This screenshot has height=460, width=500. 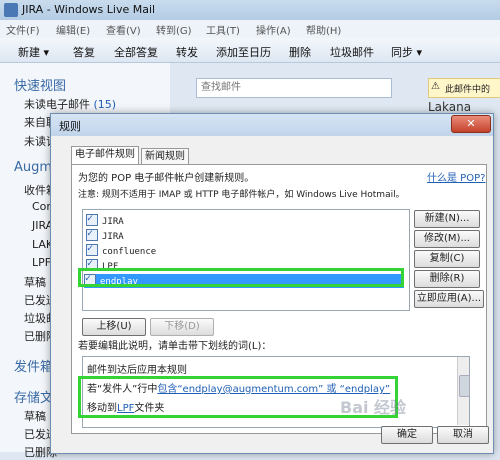 I want to click on dialog-title: 规则, so click(x=70, y=126).